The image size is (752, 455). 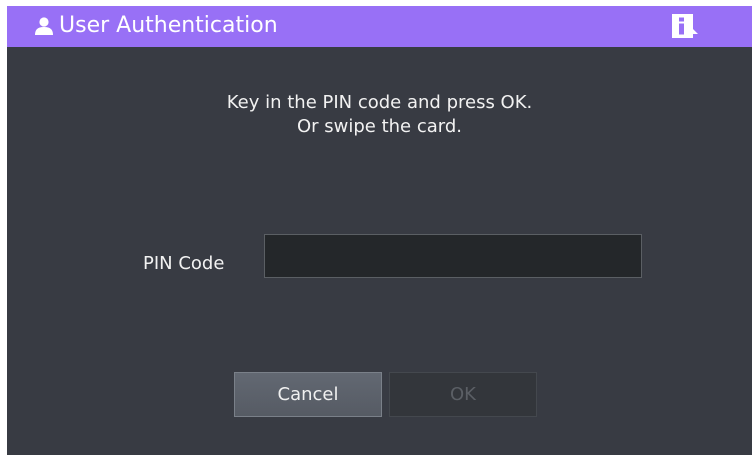 I want to click on instruction-line-1: Key in the PIN code and press OK., so click(x=379, y=102).